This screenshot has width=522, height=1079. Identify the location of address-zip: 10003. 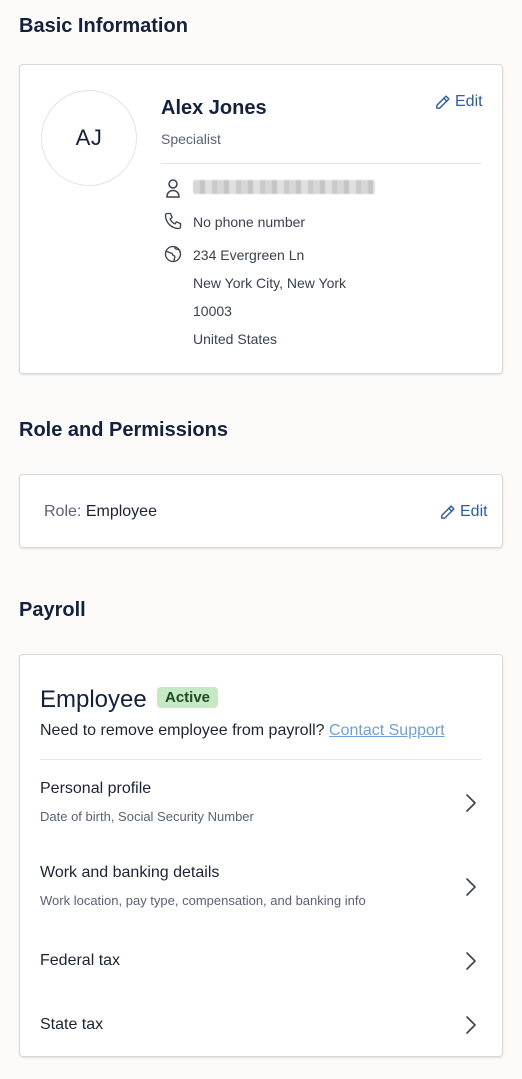
(212, 311).